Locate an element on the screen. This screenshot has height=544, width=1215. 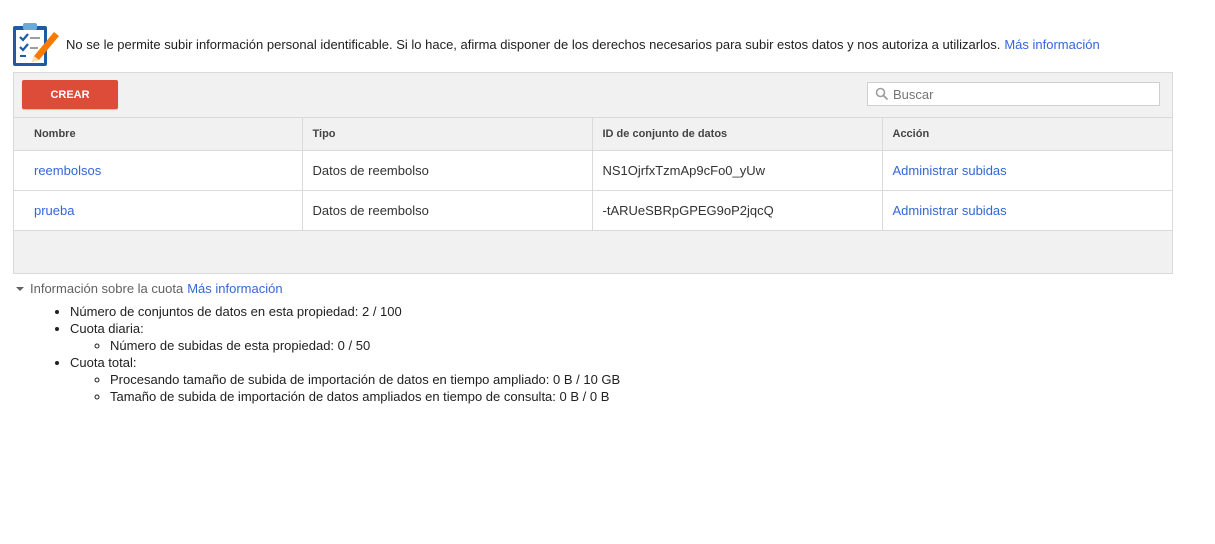
dataset-name-link: reembolsos is located at coordinates (158, 170).